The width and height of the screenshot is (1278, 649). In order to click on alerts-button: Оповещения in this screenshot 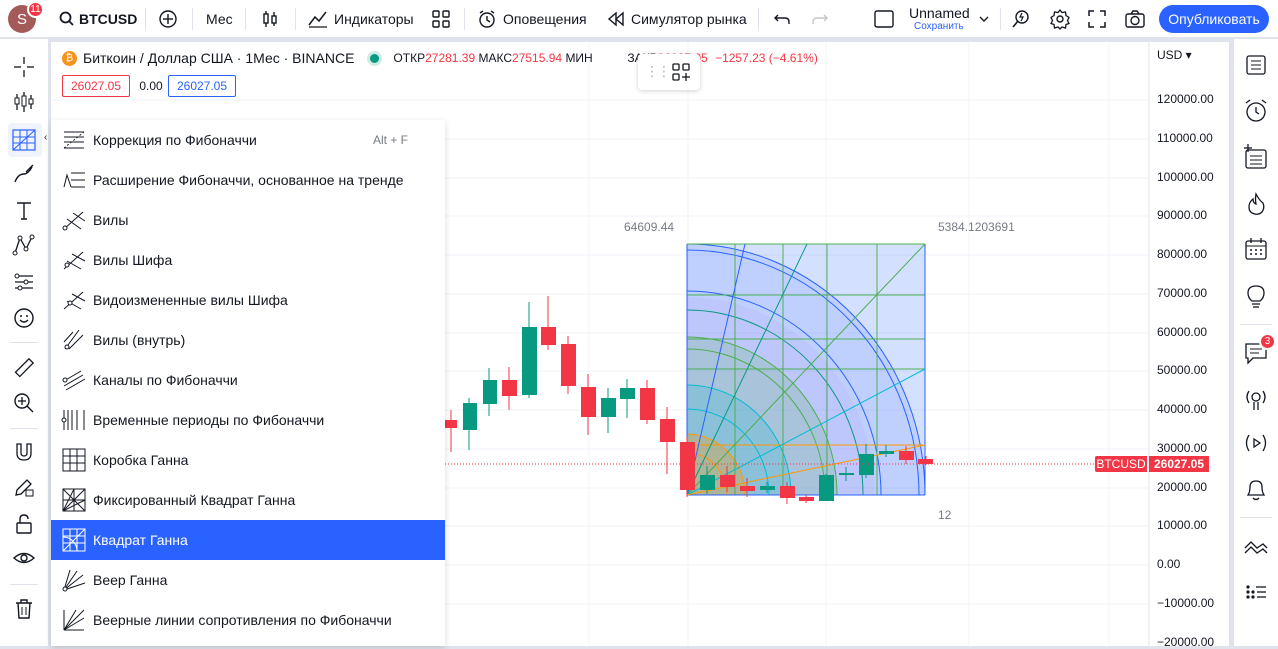, I will do `click(532, 19)`.